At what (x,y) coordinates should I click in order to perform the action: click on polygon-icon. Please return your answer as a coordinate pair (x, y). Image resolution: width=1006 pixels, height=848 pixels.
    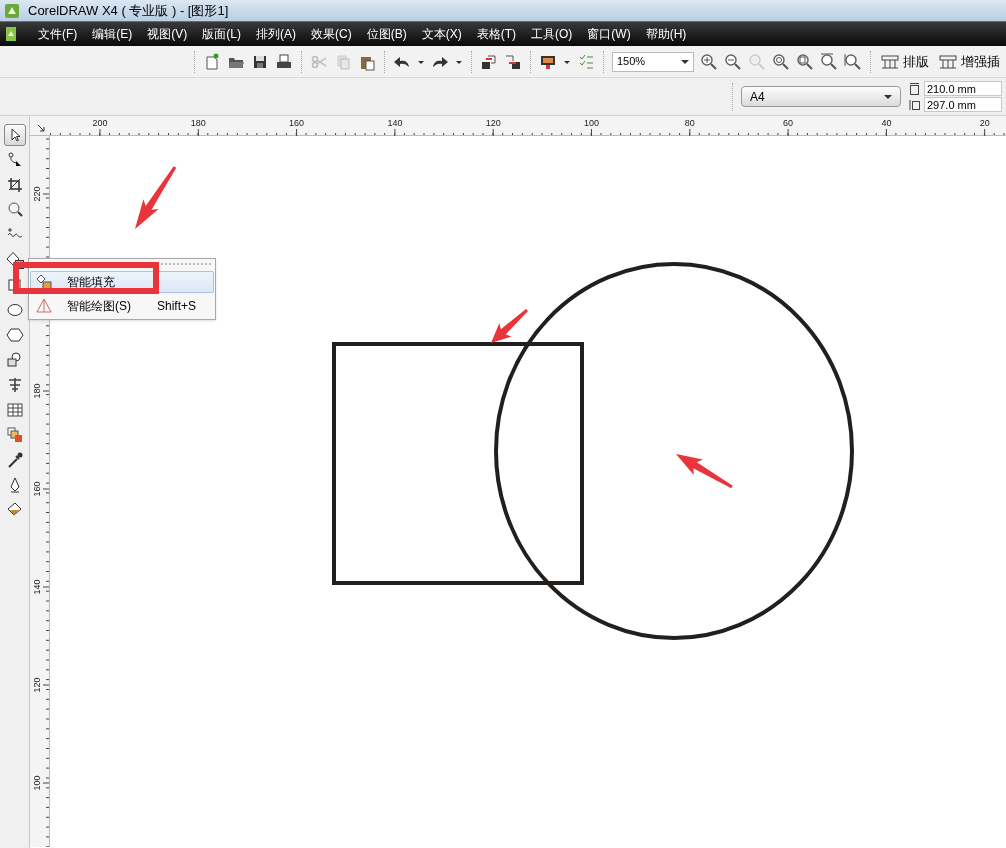
    Looking at the image, I should click on (14, 335).